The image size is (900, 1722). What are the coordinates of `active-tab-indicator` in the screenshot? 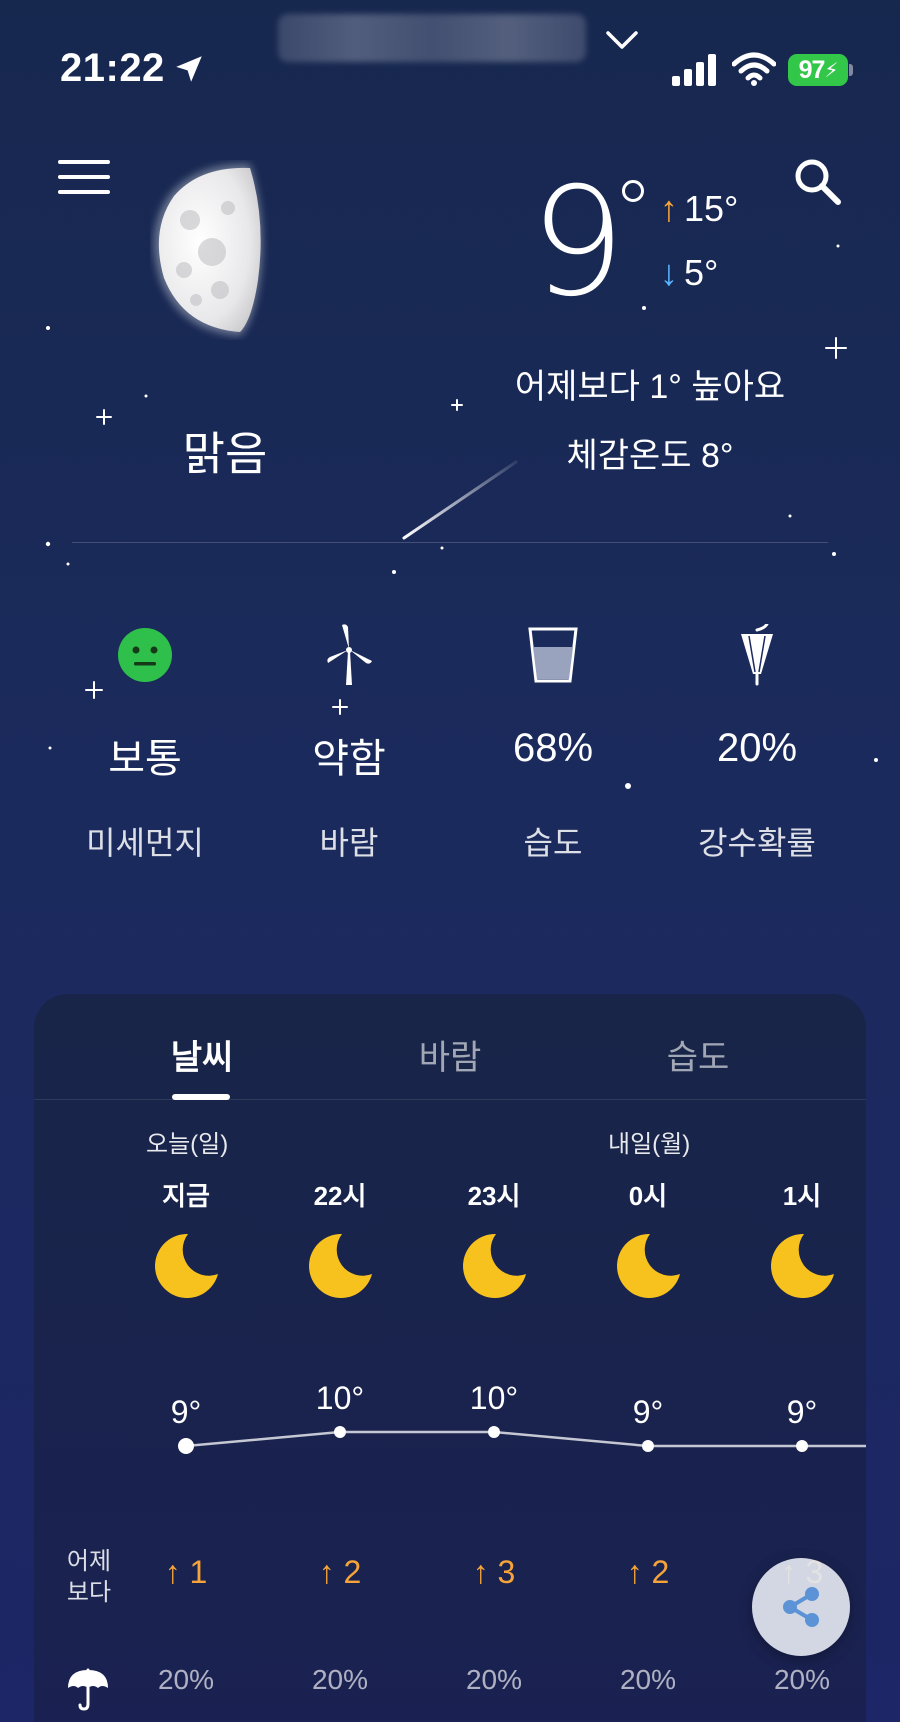 It's located at (201, 1097).